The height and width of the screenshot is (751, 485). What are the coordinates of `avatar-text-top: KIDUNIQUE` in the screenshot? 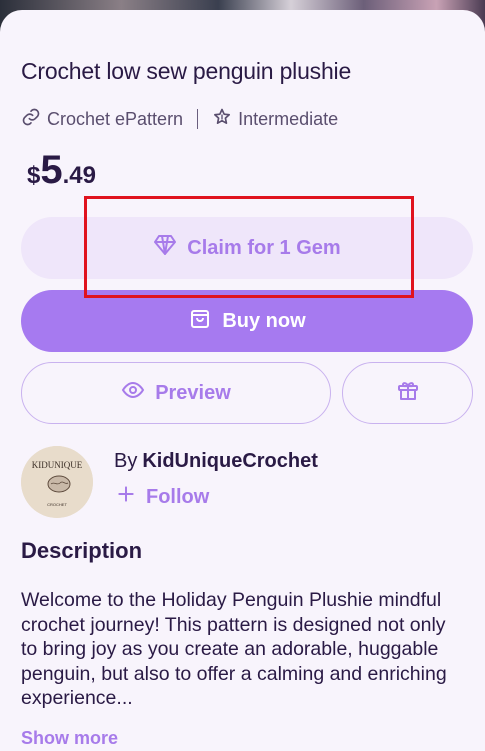 It's located at (57, 465).